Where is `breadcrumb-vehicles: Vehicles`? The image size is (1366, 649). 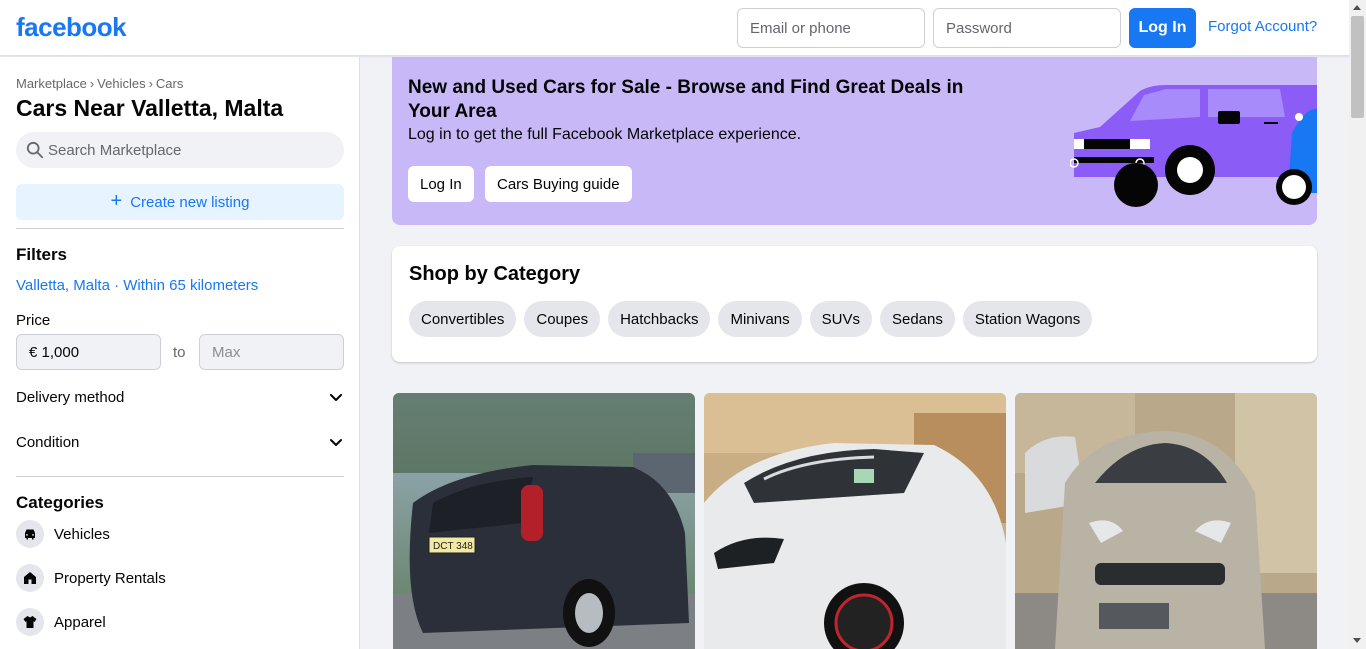
breadcrumb-vehicles: Vehicles is located at coordinates (121, 83).